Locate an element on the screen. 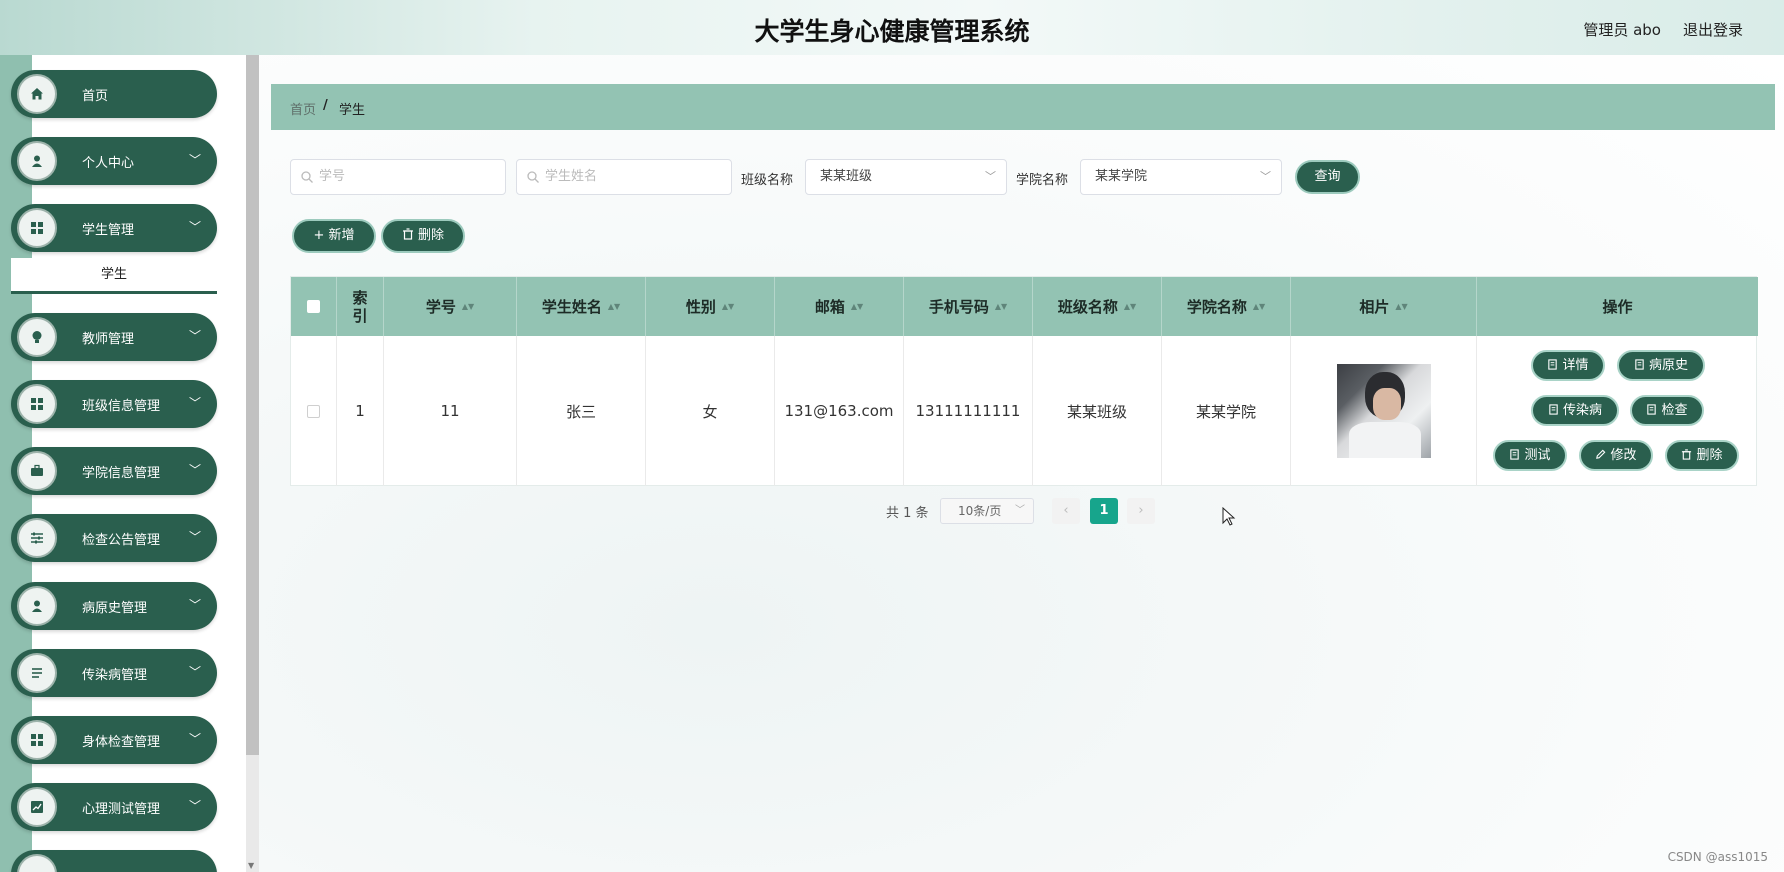 The width and height of the screenshot is (1784, 872). column-header-index: 索引 is located at coordinates (360, 306).